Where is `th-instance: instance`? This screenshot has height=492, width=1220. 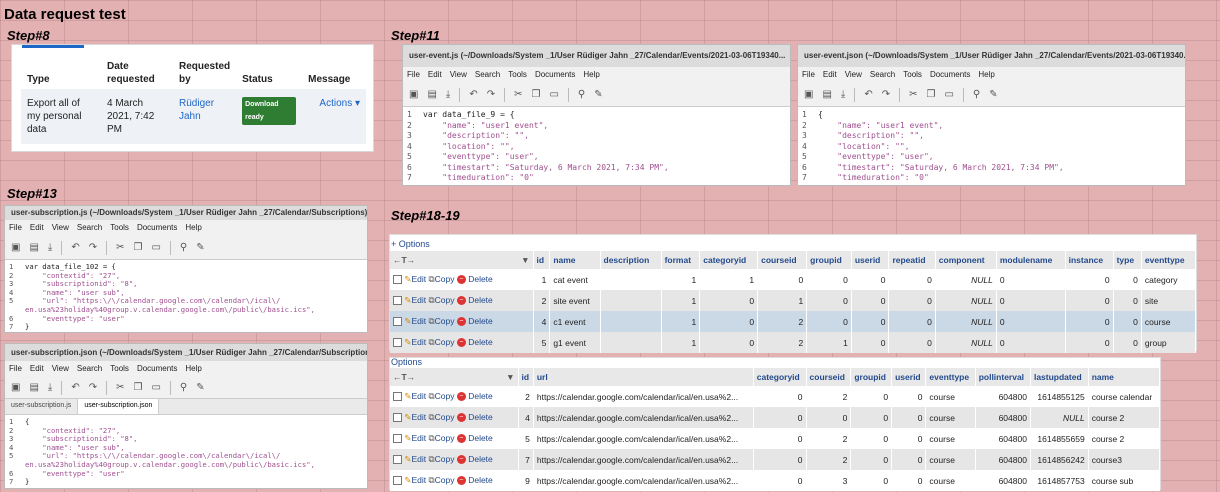
th-instance: instance is located at coordinates (1089, 260).